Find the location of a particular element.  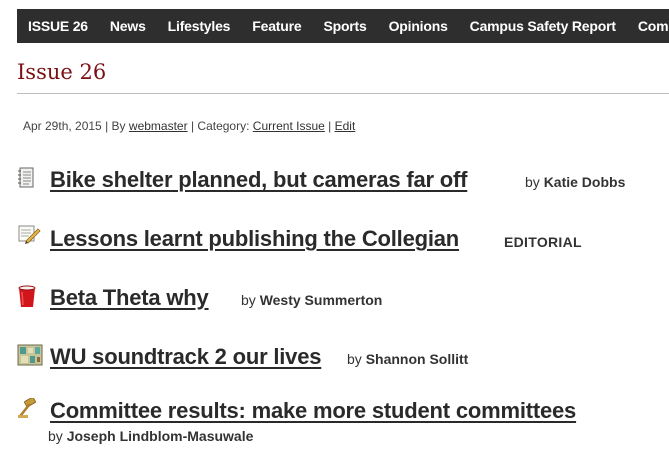

document-icon is located at coordinates (28, 178).